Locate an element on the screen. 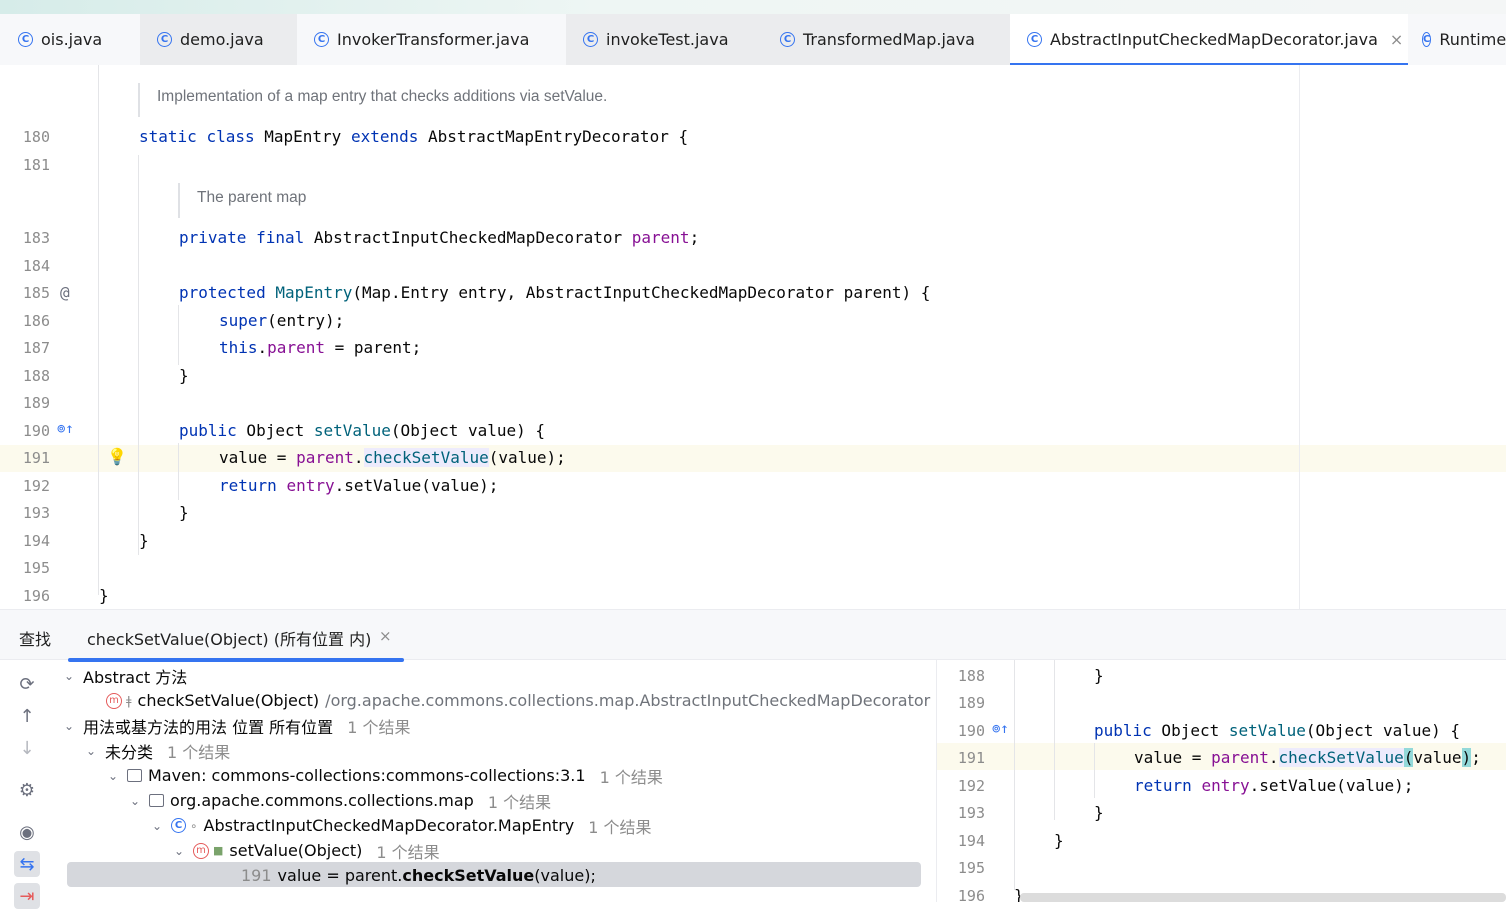  tab-abstractinputcheckedmapdecorator-java: C AbstractInputCheckedMapDecorator.java × is located at coordinates (1209, 40).